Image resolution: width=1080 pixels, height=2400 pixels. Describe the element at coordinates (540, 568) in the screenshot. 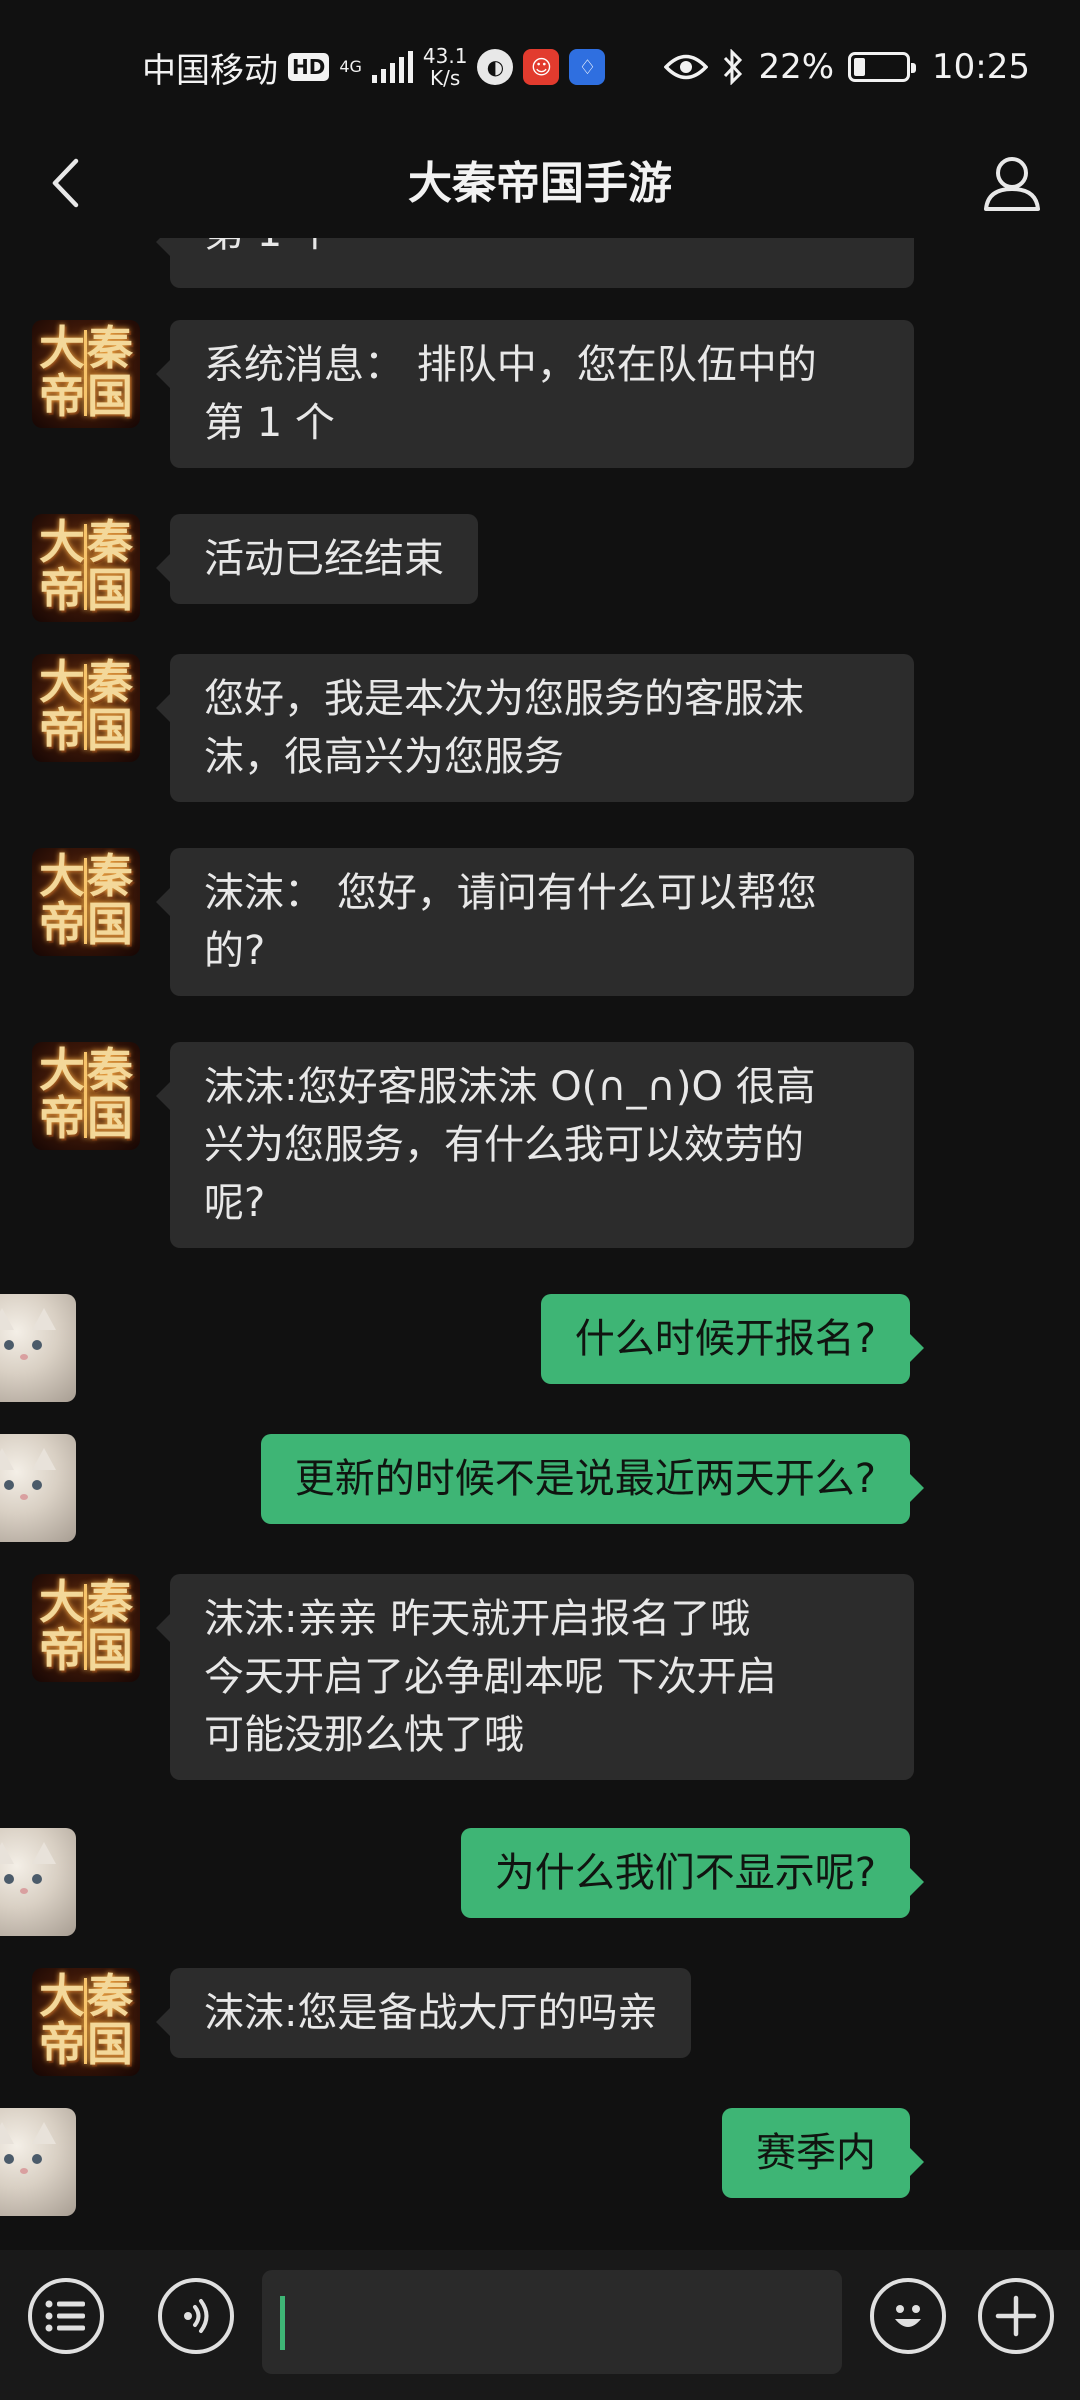

I see `message-incoming: 大秦帝国 活动已经结束` at that location.